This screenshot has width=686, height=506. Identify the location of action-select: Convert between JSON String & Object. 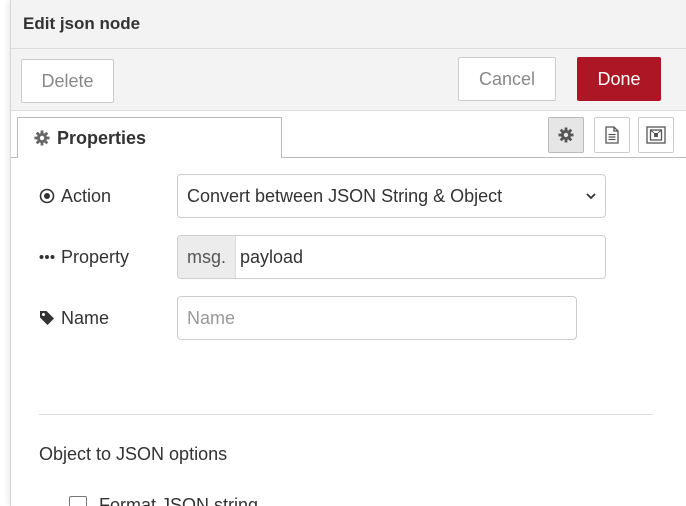
(391, 196).